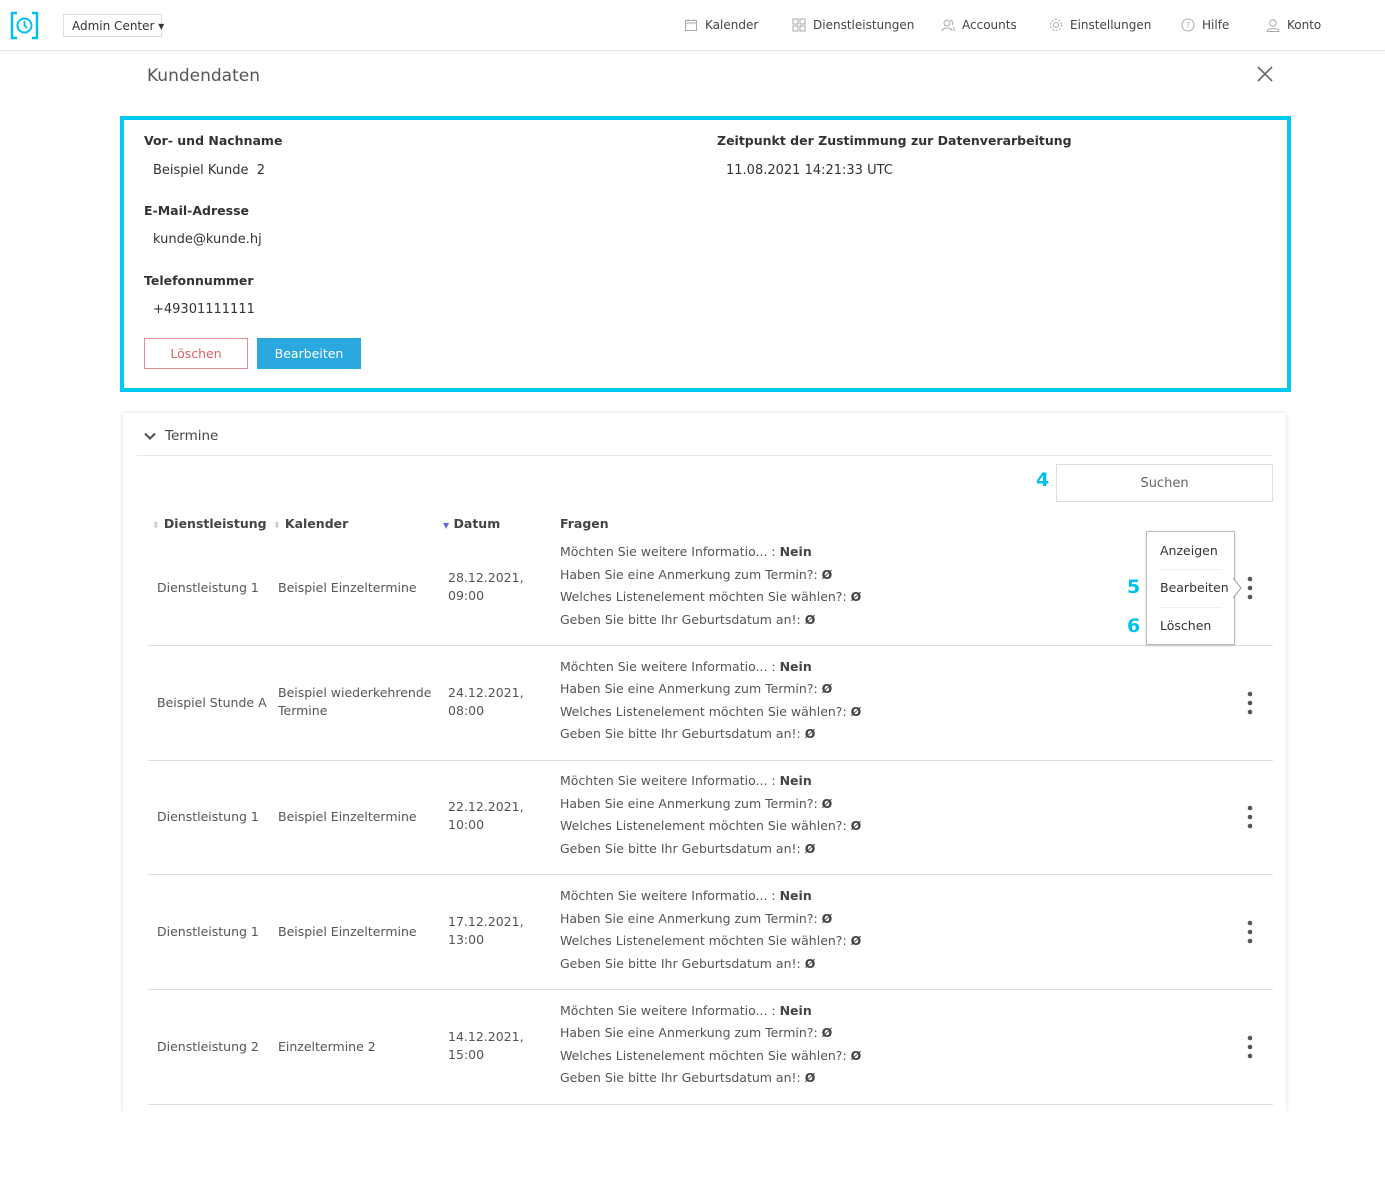 The height and width of the screenshot is (1188, 1385). I want to click on sort-desc-icon: ▼, so click(446, 525).